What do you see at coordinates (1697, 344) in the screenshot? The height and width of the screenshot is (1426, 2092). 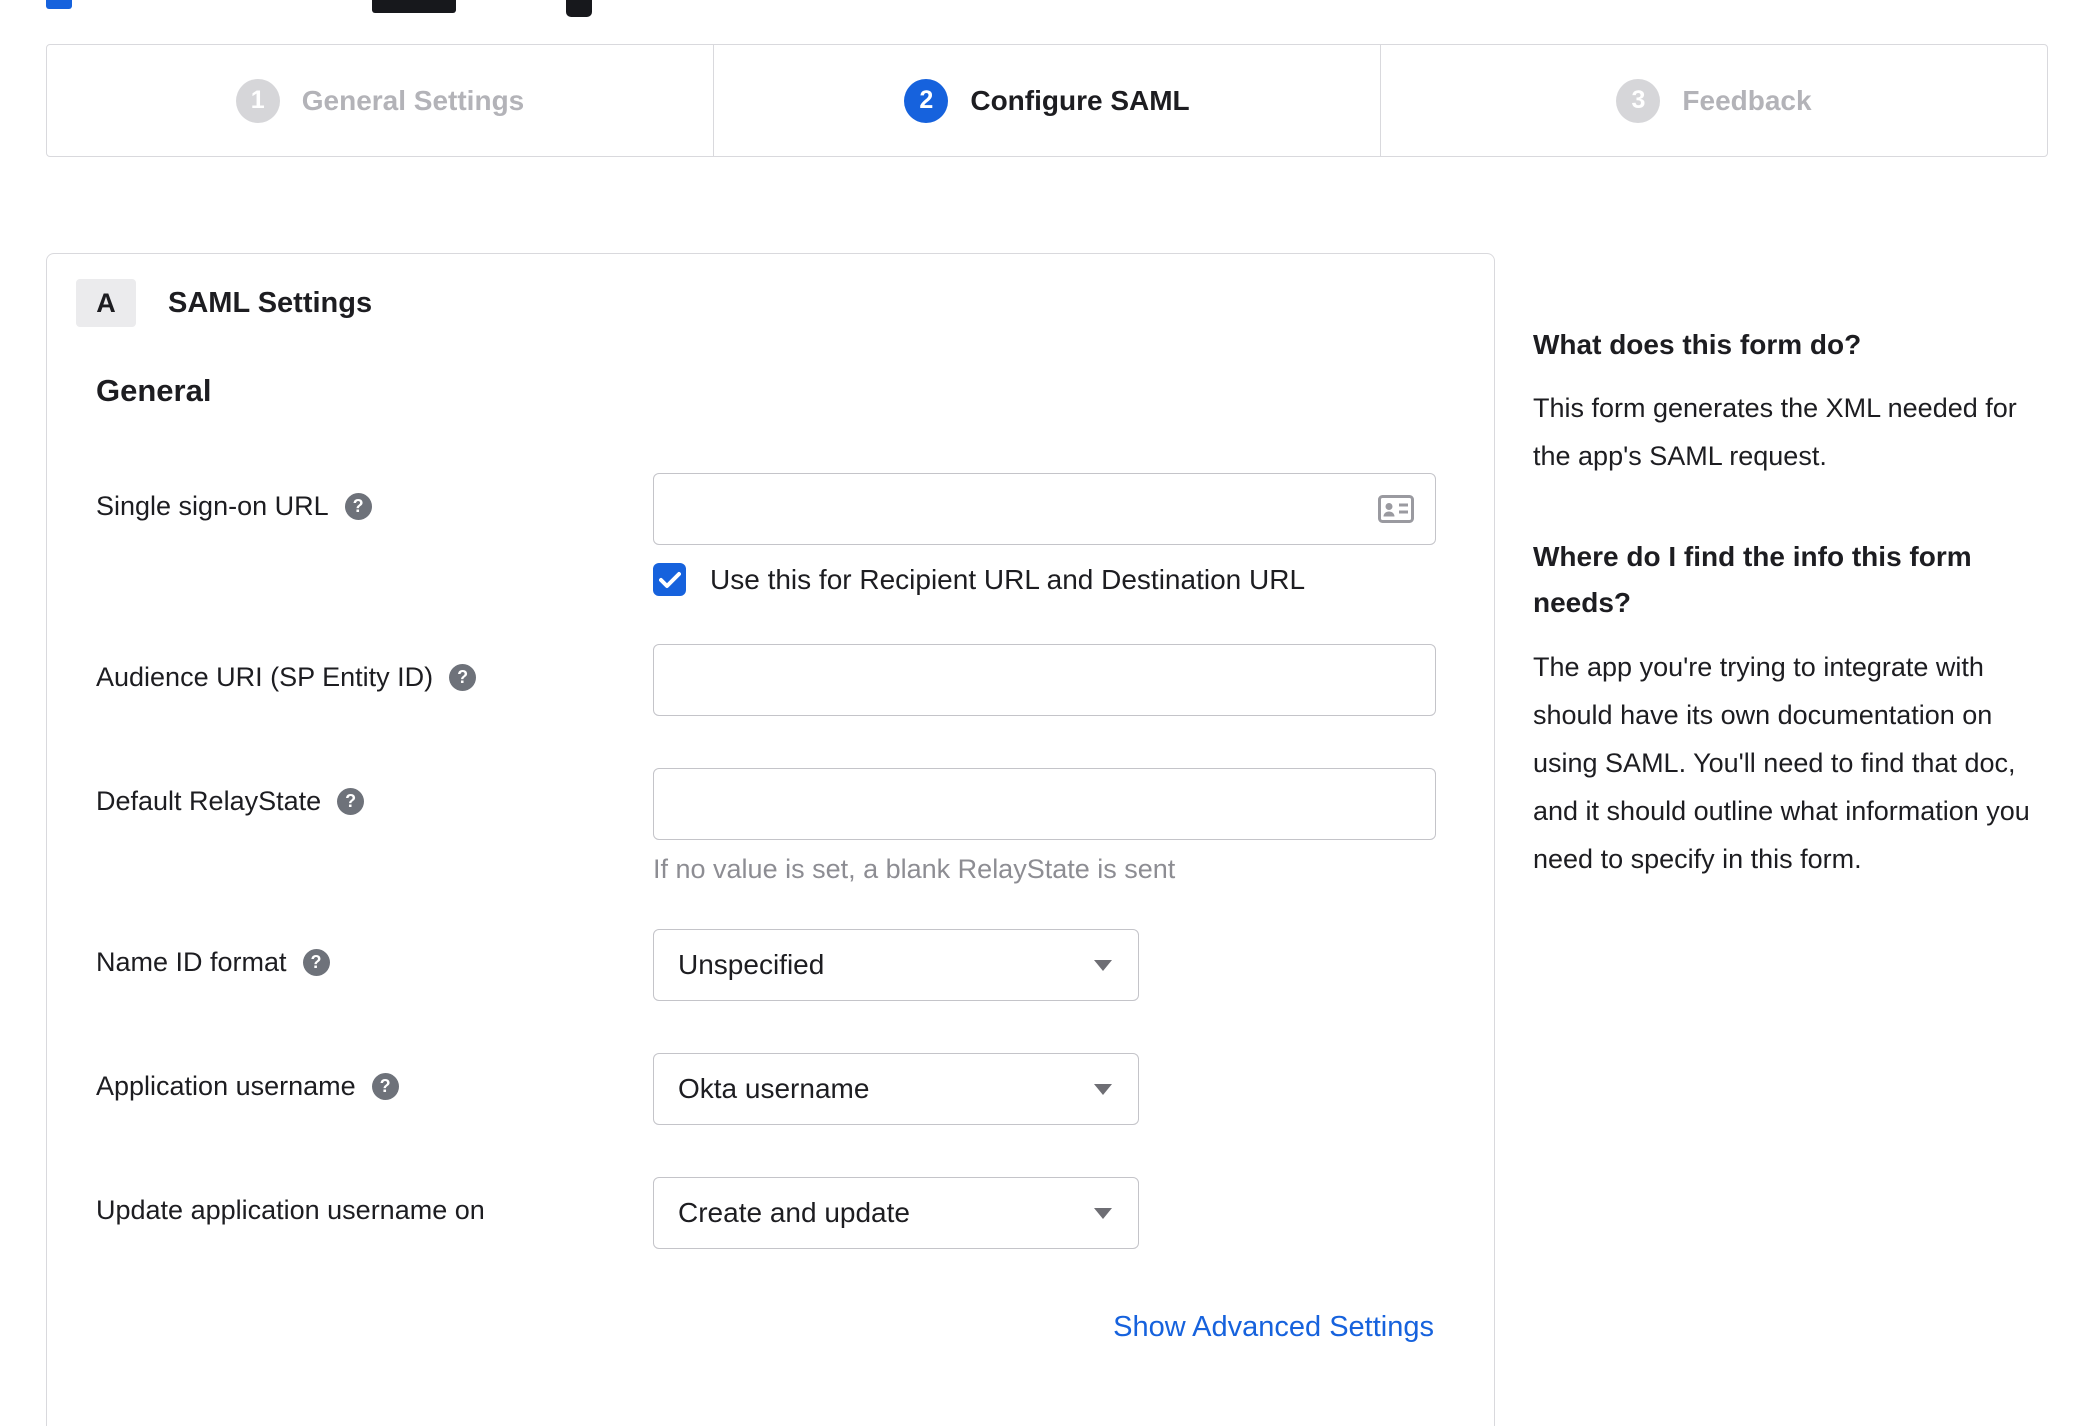 I see `help-question-1: What does this form do?` at bounding box center [1697, 344].